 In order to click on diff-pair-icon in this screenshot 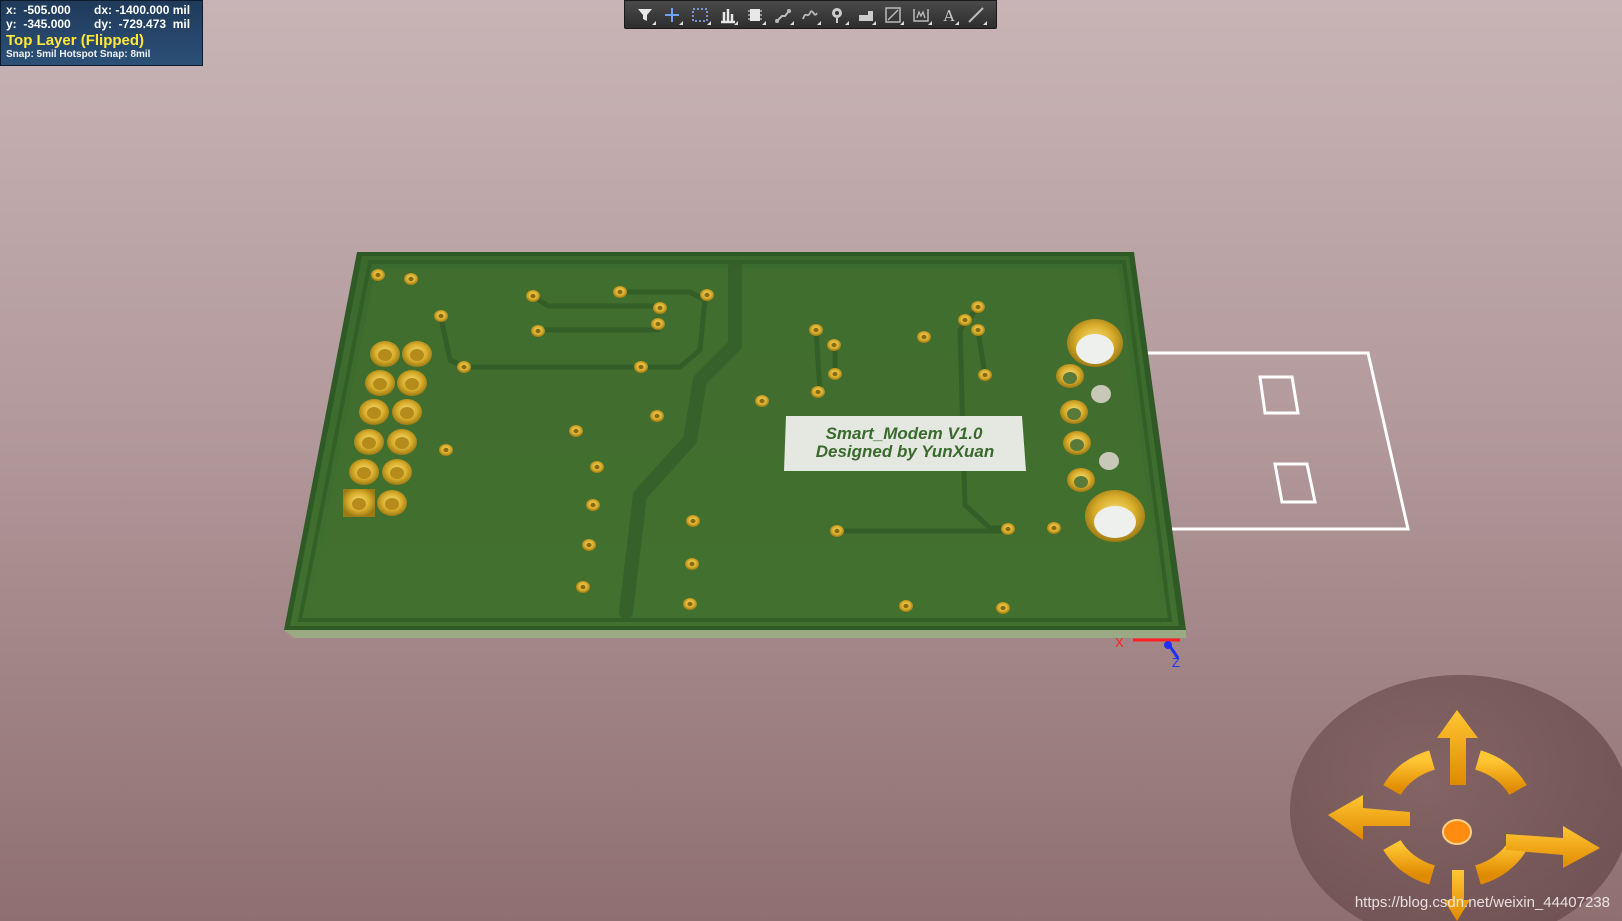, I will do `click(810, 14)`.